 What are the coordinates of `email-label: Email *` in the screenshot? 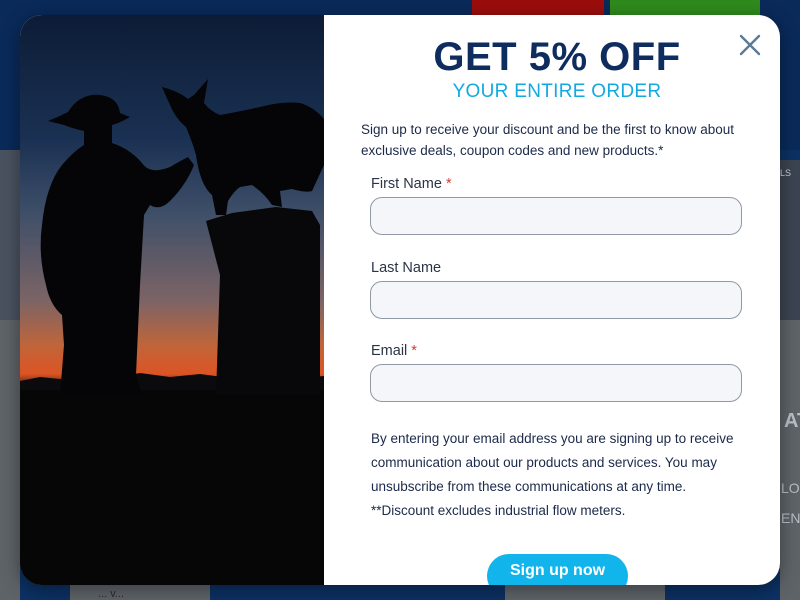 It's located at (394, 351).